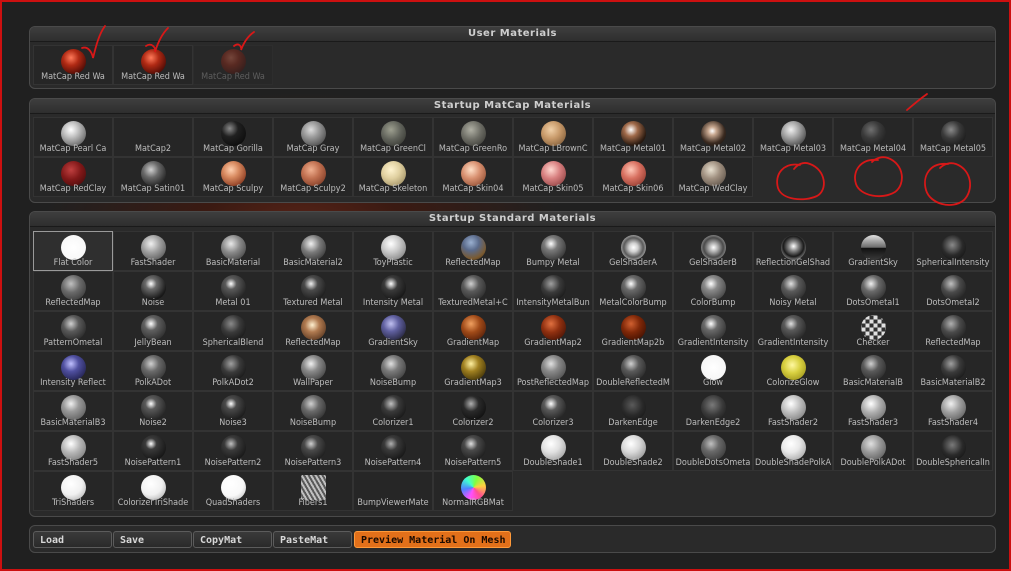 This screenshot has width=1011, height=571. What do you see at coordinates (233, 451) in the screenshot?
I see `material-slot-noisepattern2: NoisePattern2` at bounding box center [233, 451].